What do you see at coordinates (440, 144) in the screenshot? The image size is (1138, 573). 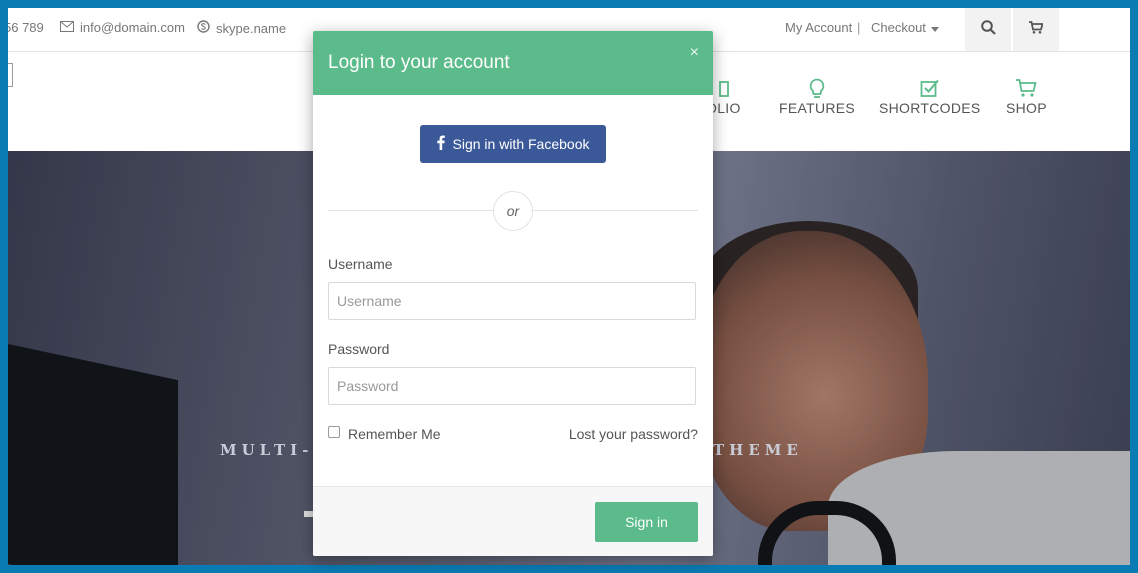 I see `facebook-icon` at bounding box center [440, 144].